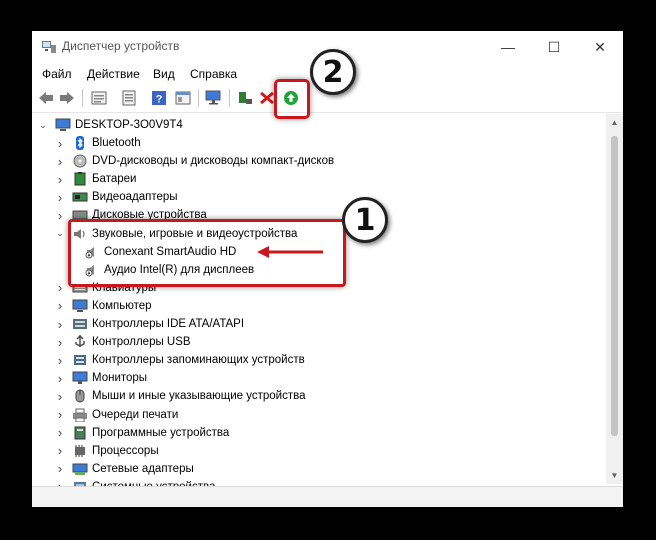 Image resolution: width=656 pixels, height=540 pixels. Describe the element at coordinates (333, 72) in the screenshot. I see `step-badge-2: 2` at that location.